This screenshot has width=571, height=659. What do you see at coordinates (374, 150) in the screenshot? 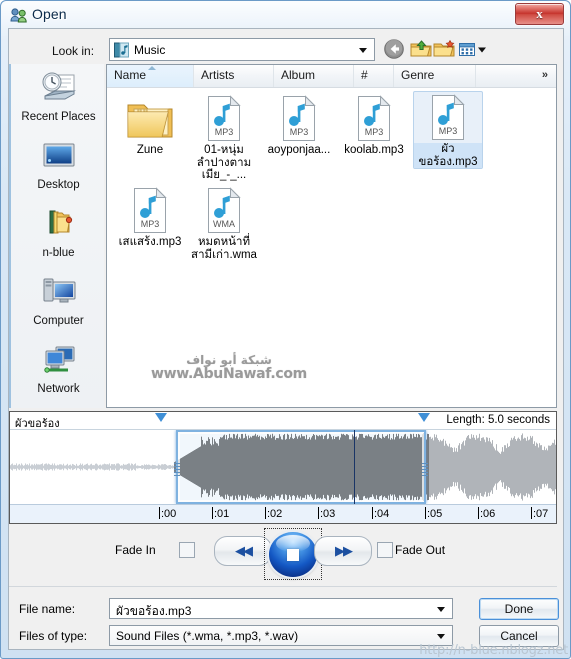
I see `list-item-label: koolab.mp3` at bounding box center [374, 150].